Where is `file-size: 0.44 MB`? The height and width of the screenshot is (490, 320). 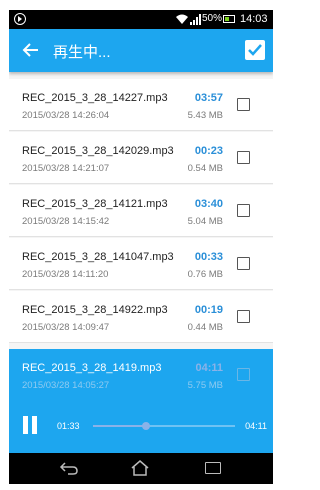 file-size: 0.44 MB is located at coordinates (205, 327).